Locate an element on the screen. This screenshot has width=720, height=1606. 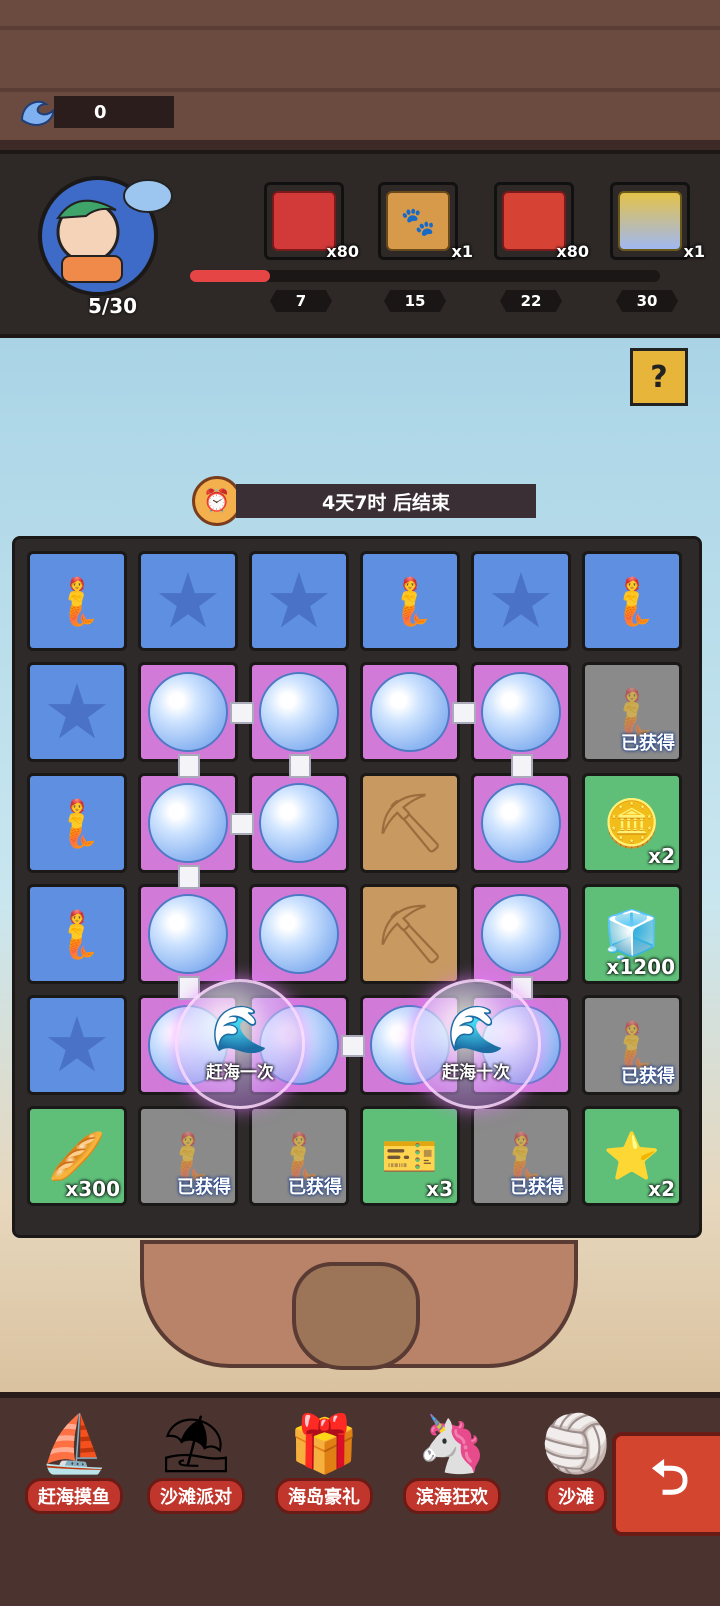
help-button: ? is located at coordinates (659, 377).